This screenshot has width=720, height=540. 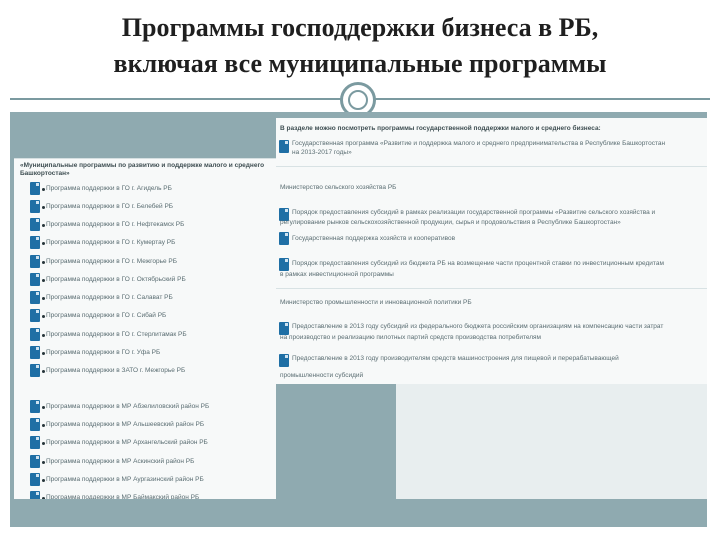 What do you see at coordinates (45, 173) in the screenshot?
I see `left-header-cont: Башкортостан»` at bounding box center [45, 173].